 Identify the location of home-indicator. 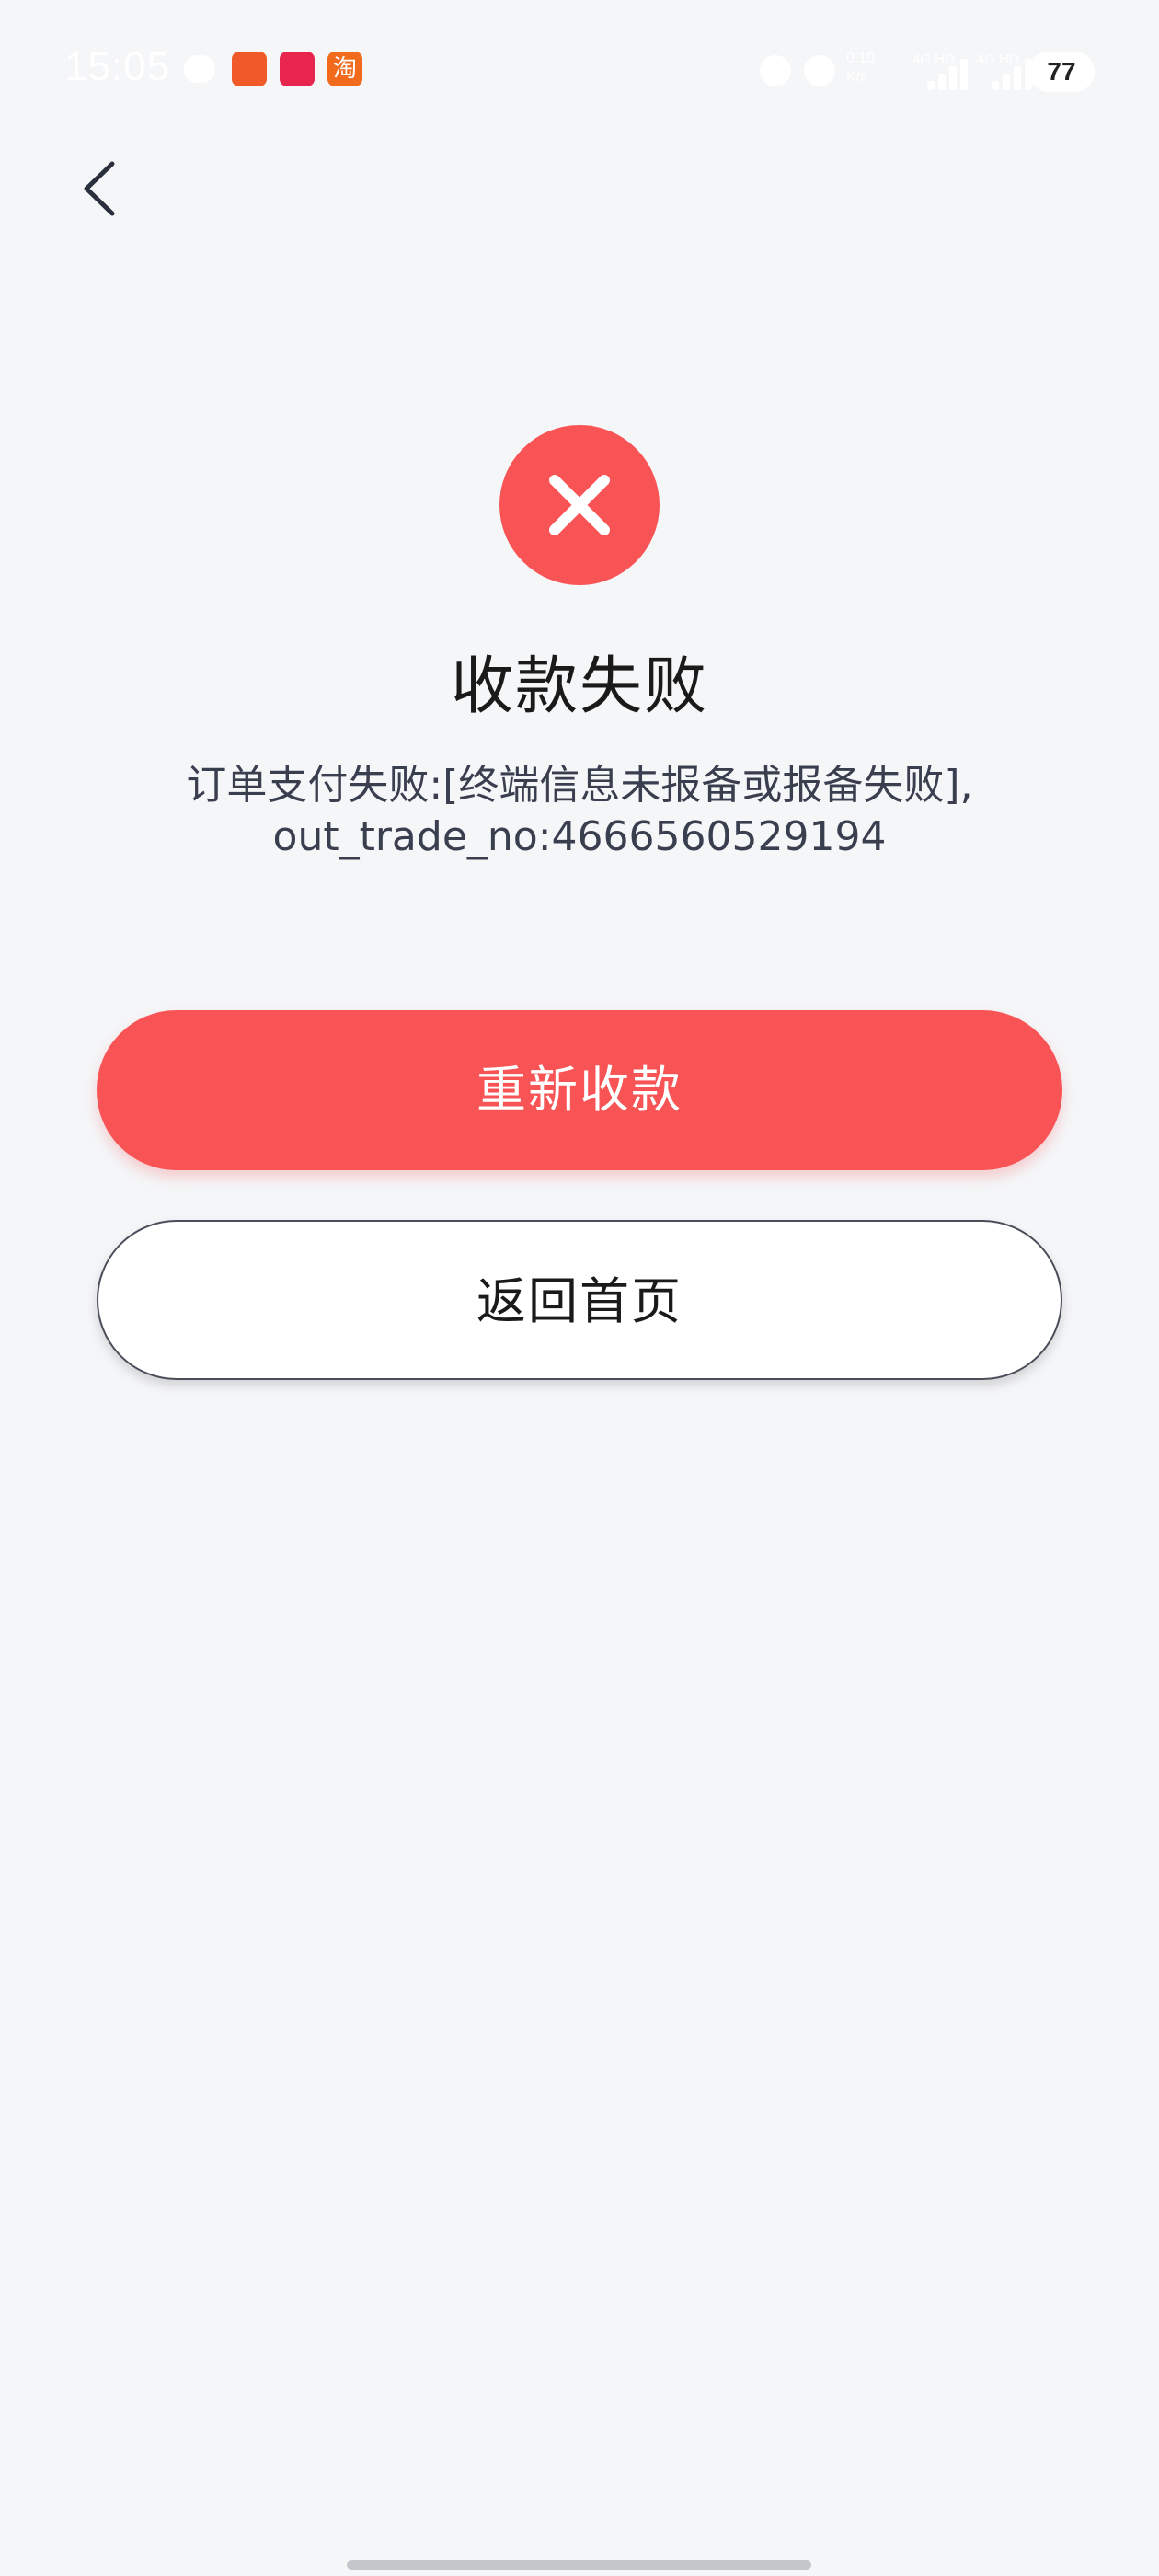
(579, 2565).